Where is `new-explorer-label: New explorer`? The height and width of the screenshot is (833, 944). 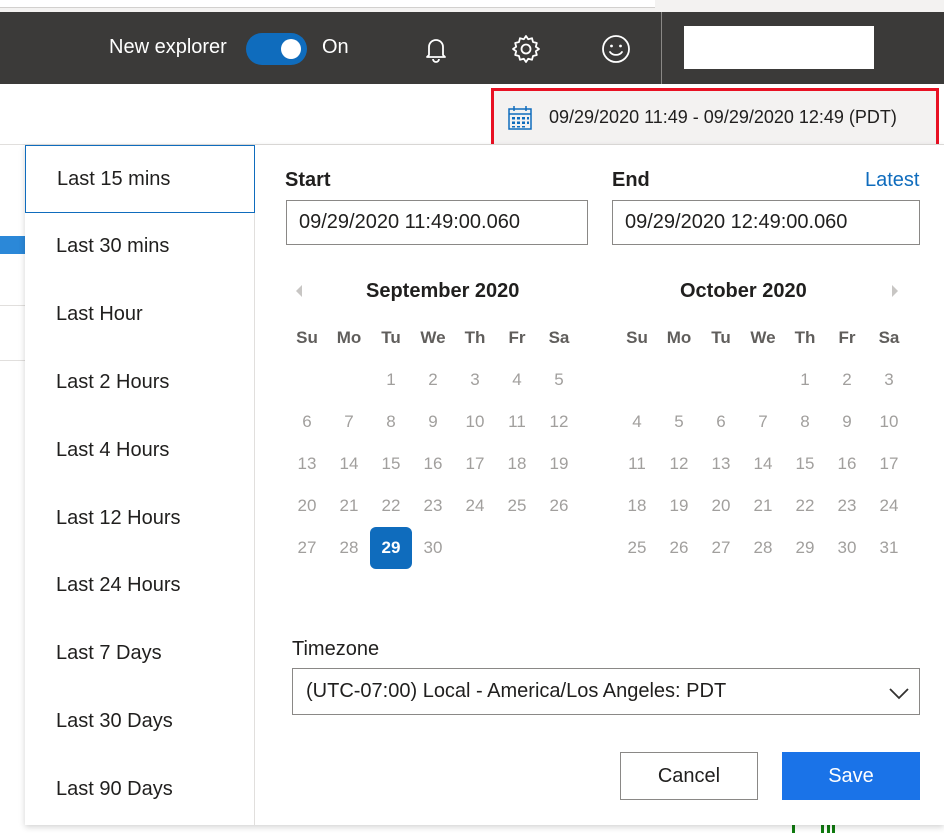 new-explorer-label: New explorer is located at coordinates (168, 47).